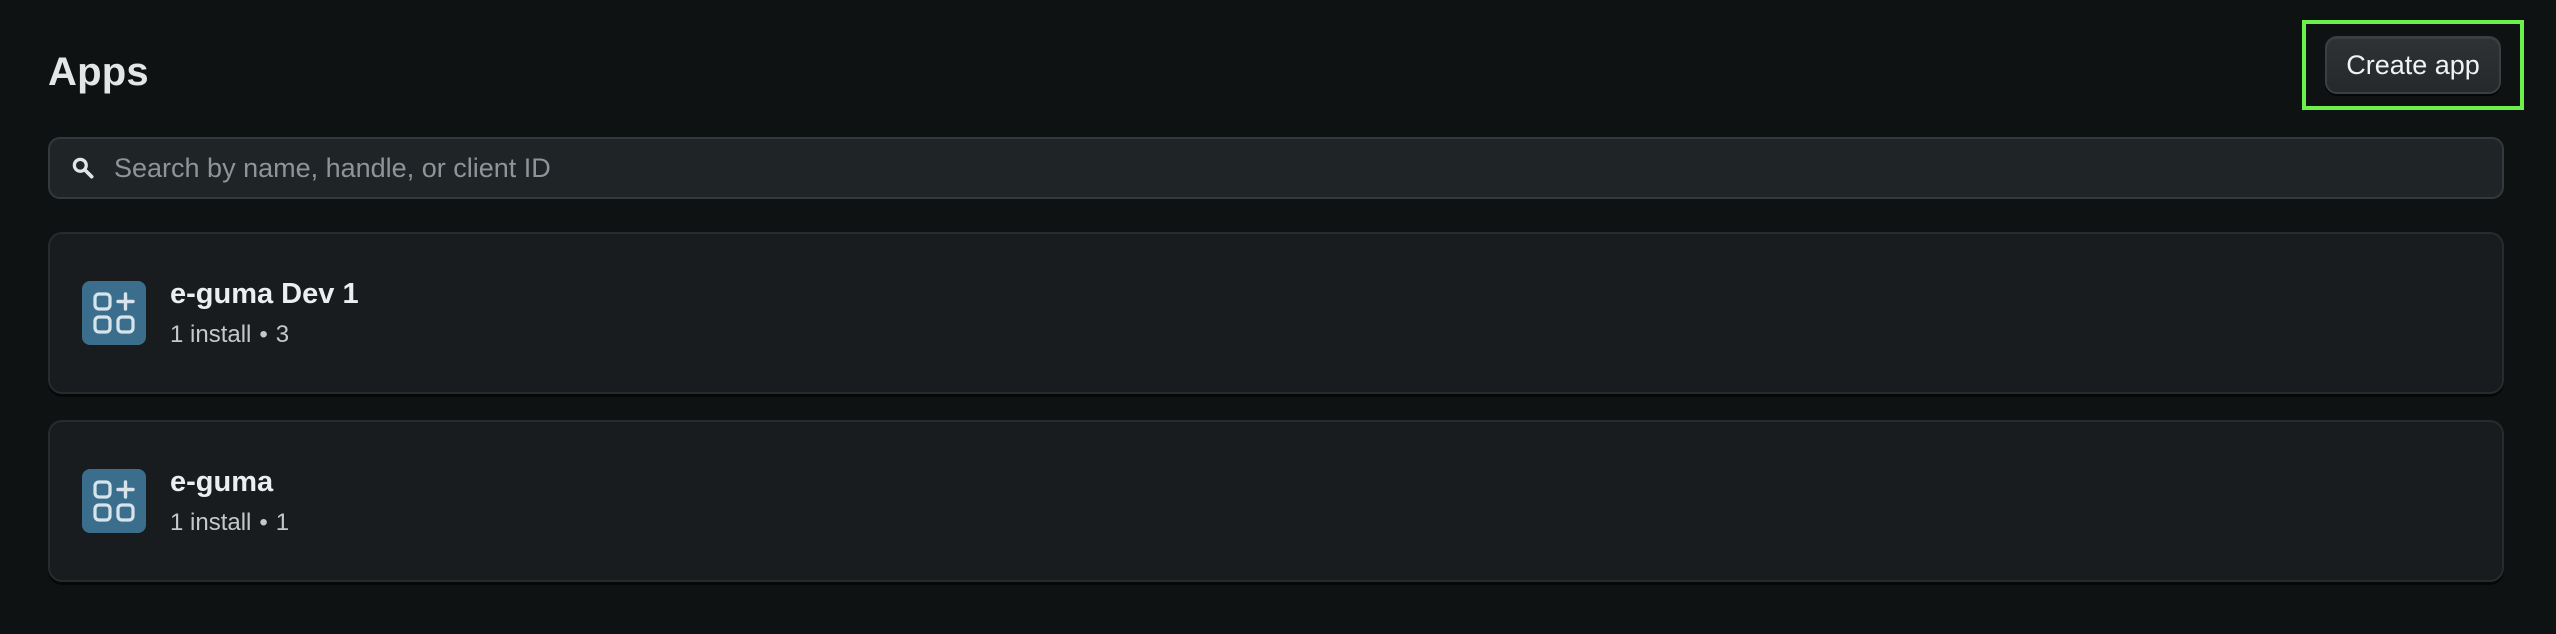 This screenshot has width=2556, height=634. What do you see at coordinates (83, 168) in the screenshot?
I see `search-icon` at bounding box center [83, 168].